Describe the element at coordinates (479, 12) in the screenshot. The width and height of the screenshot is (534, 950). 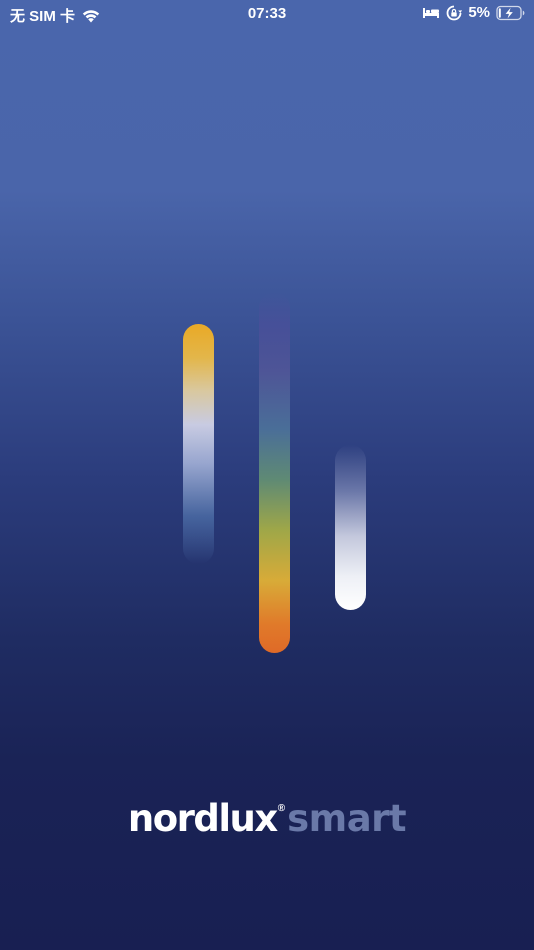
I see `battery-percent: 5%` at that location.